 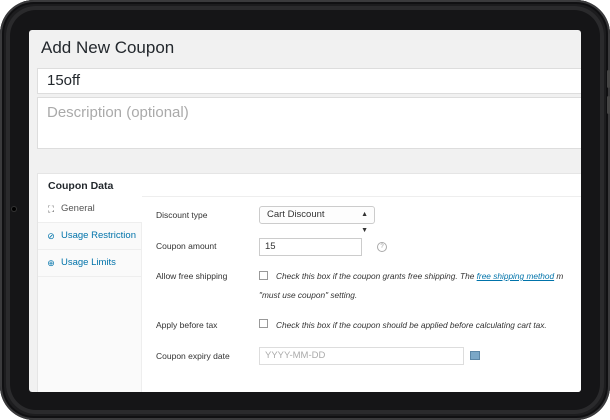 What do you see at coordinates (310, 247) in the screenshot?
I see `coupon-amount-input: 15` at bounding box center [310, 247].